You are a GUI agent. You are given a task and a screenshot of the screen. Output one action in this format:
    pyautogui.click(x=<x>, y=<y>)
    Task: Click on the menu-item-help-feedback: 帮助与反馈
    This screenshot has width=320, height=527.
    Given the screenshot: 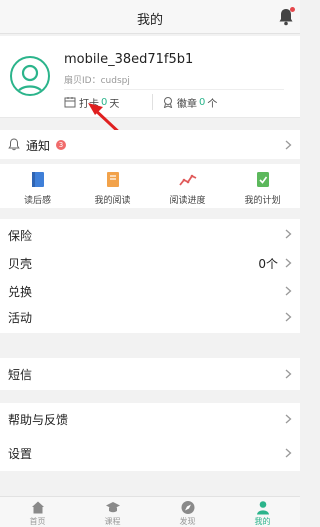 What is the action you would take?
    pyautogui.click(x=150, y=420)
    